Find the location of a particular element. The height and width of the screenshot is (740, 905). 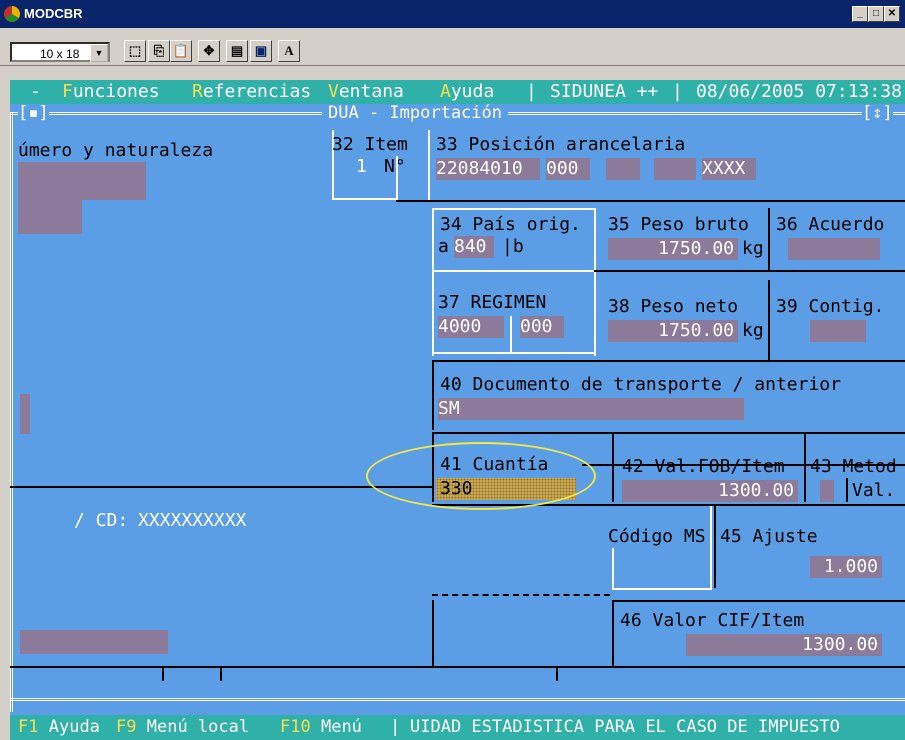

title-bar: MODCBR _ □ ✕ is located at coordinates (452, 14).